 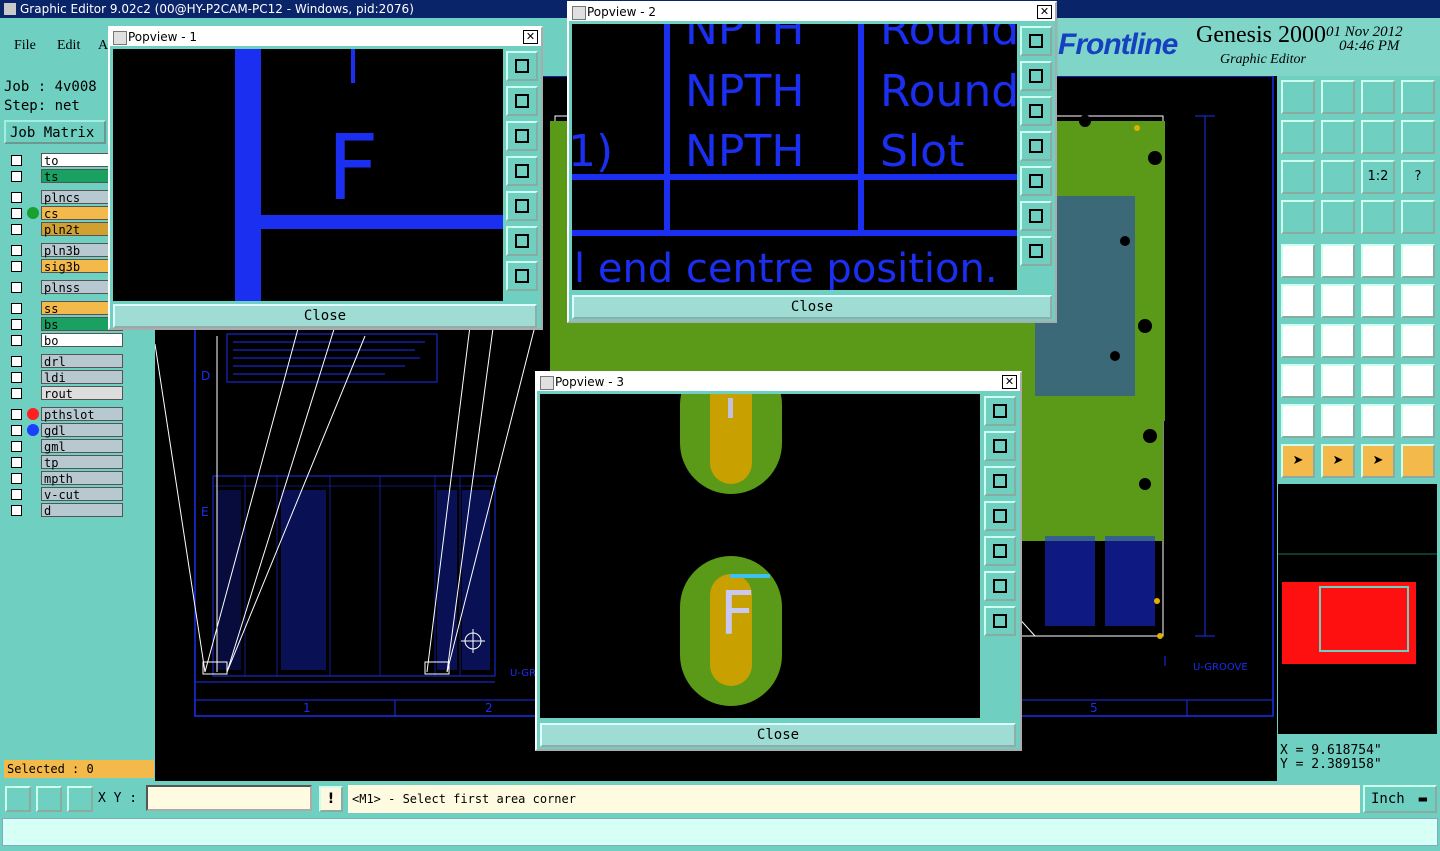 I want to click on home-icon, so click(x=1378, y=97).